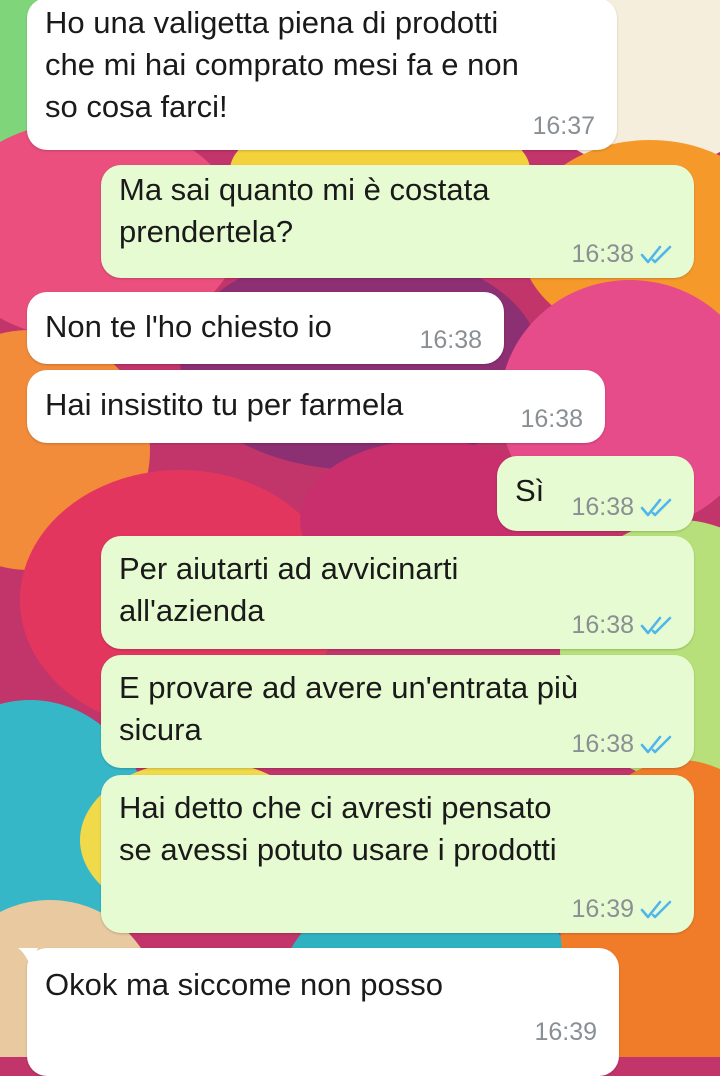 This screenshot has height=1076, width=720. What do you see at coordinates (244, 984) in the screenshot?
I see `message-text: Okok ma siccome non posso` at bounding box center [244, 984].